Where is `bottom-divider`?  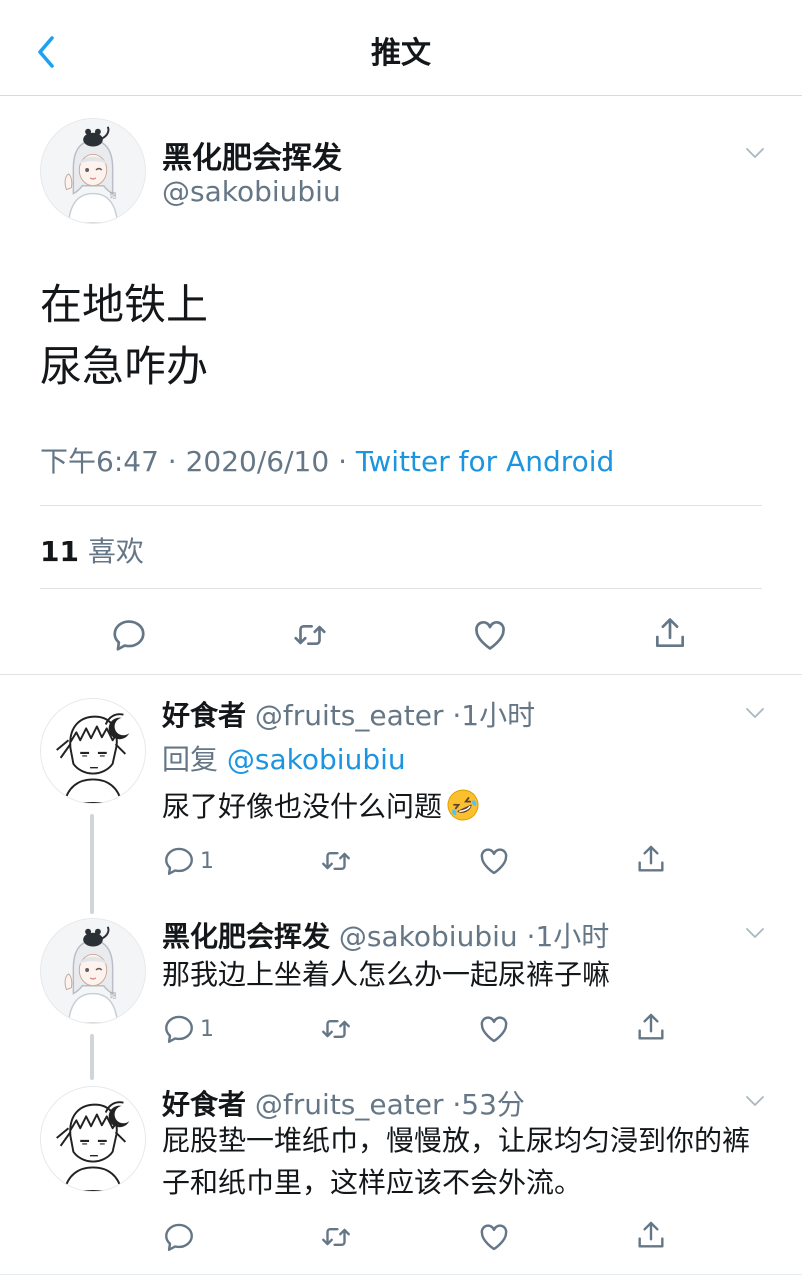
bottom-divider is located at coordinates (401, 1274).